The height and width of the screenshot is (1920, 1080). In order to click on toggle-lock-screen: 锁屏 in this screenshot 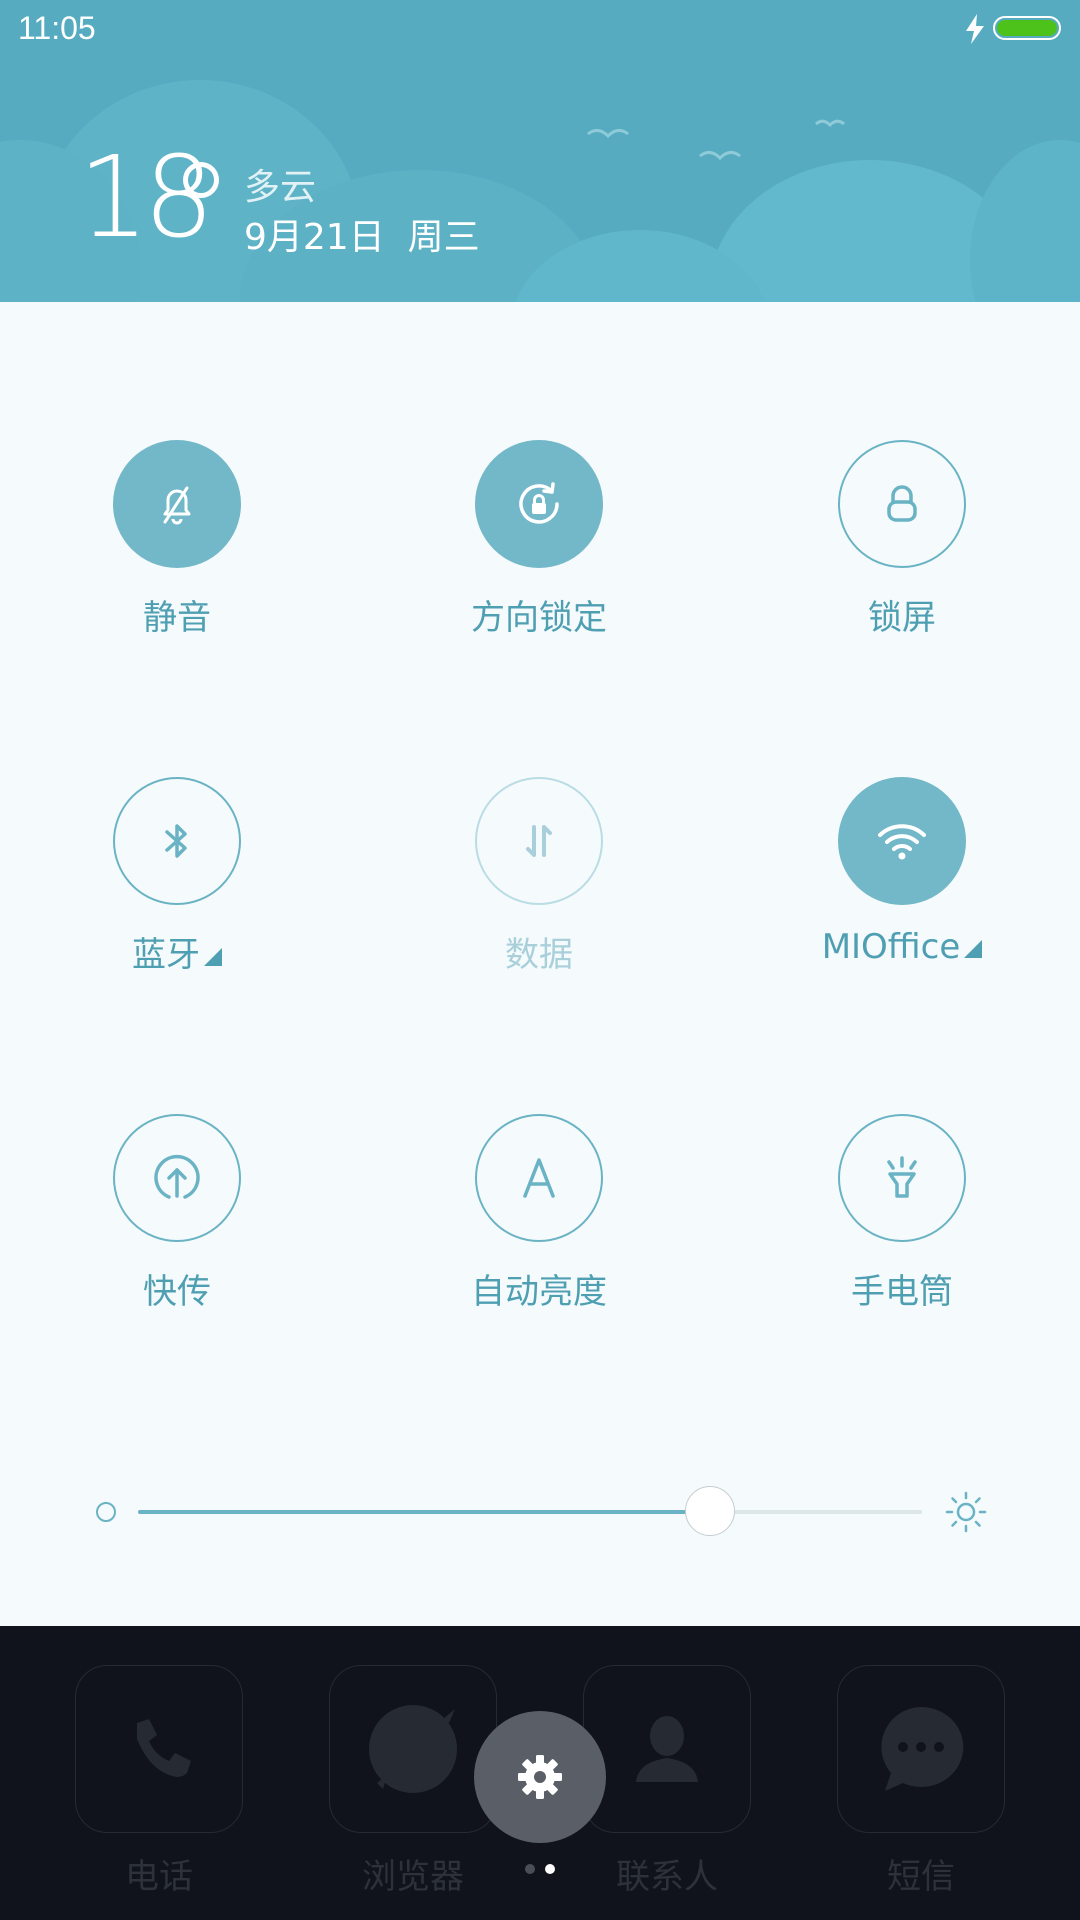, I will do `click(902, 539)`.